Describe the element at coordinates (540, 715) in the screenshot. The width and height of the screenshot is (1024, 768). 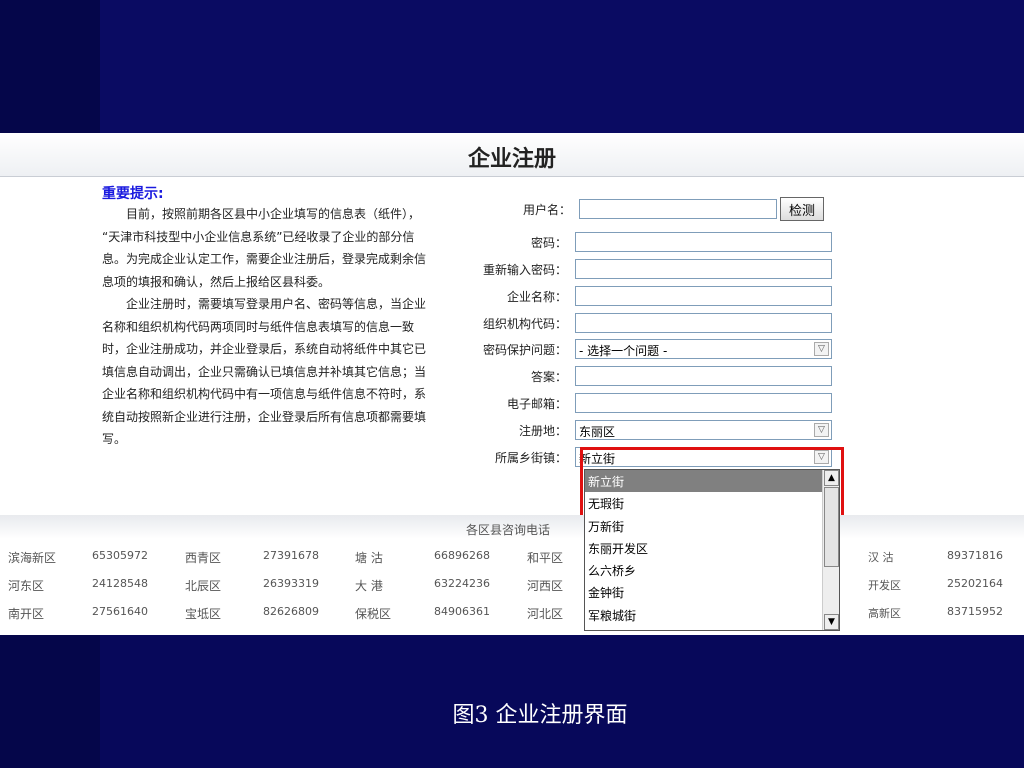
I see `slide-caption: 图3 企业注册界面` at that location.